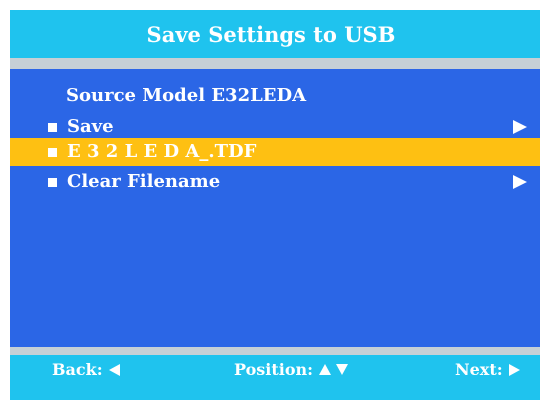  What do you see at coordinates (77, 369) in the screenshot?
I see `back-label: Back:` at bounding box center [77, 369].